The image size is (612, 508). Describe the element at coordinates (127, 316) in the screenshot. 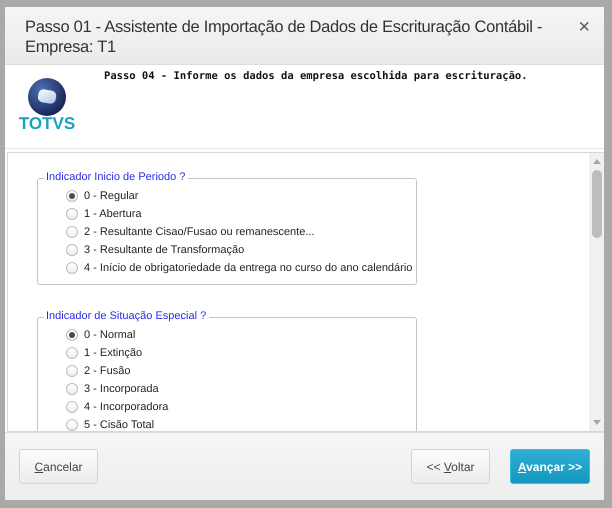

I see `group-legend: Indicador de Situação Especial ?` at that location.